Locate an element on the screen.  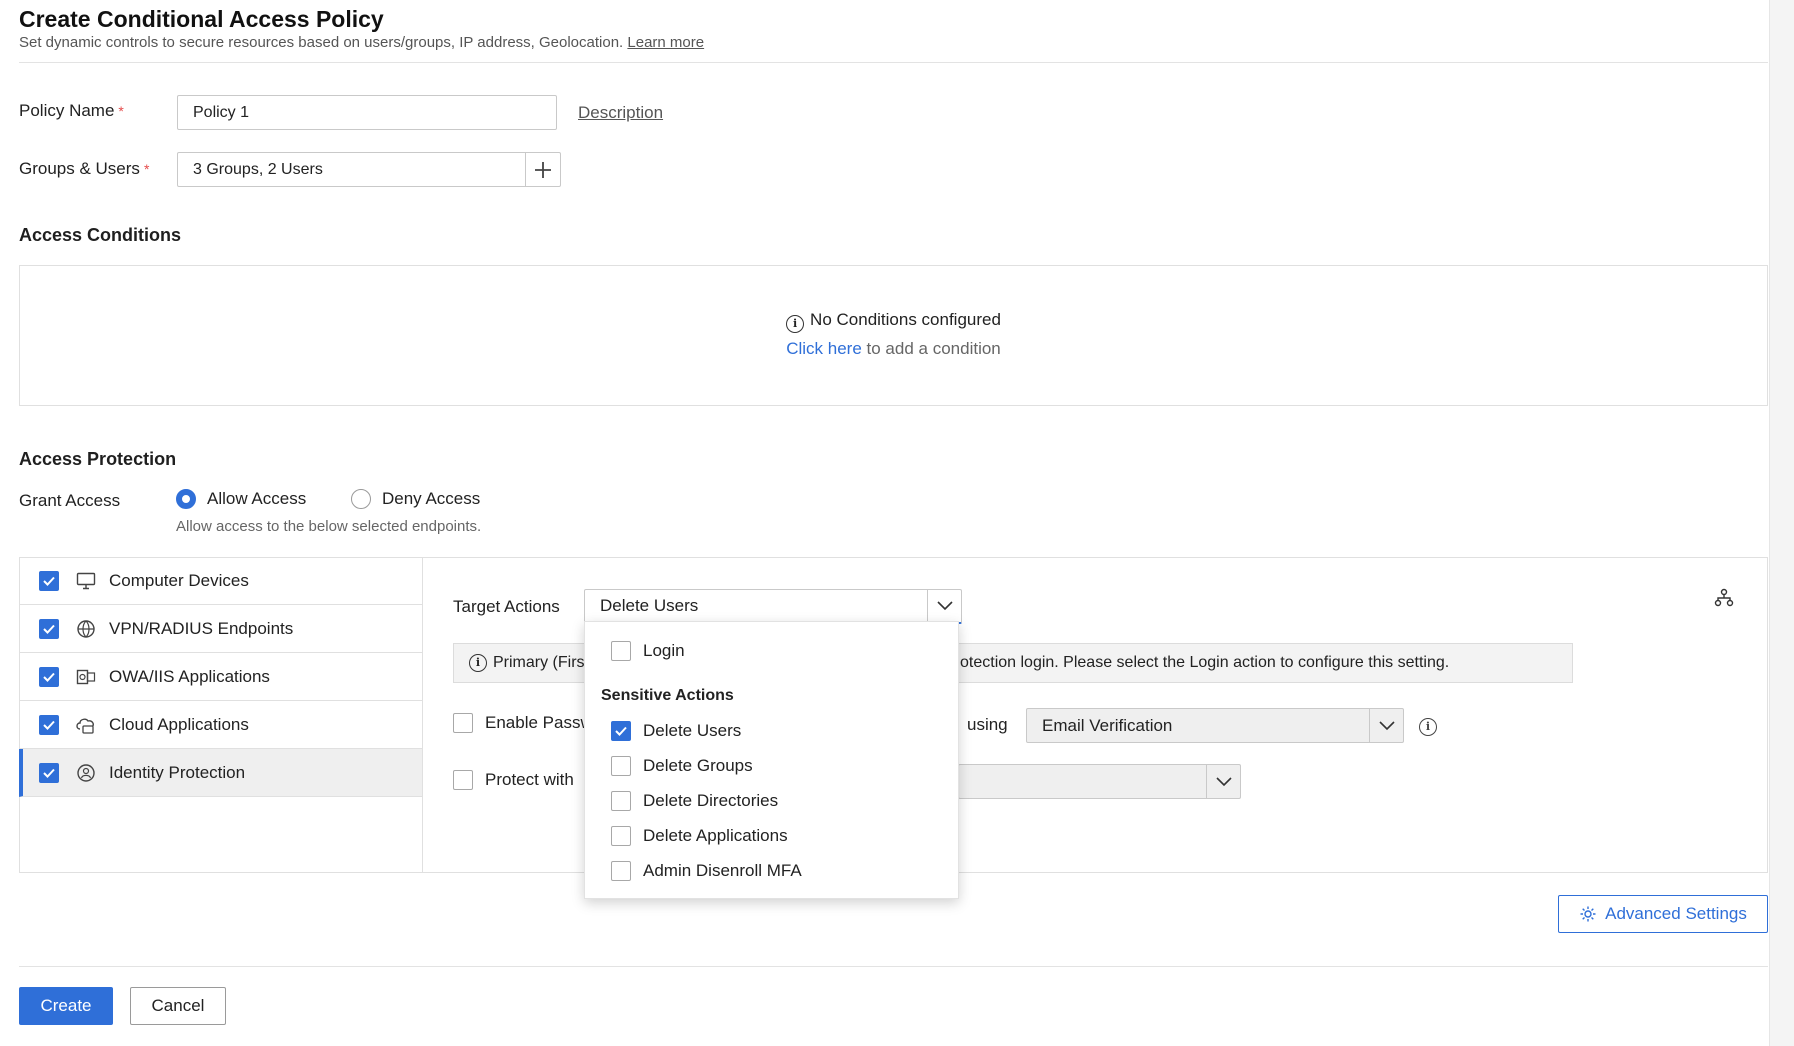
no-conditions-message: i No Conditions configured is located at coordinates (893, 321).